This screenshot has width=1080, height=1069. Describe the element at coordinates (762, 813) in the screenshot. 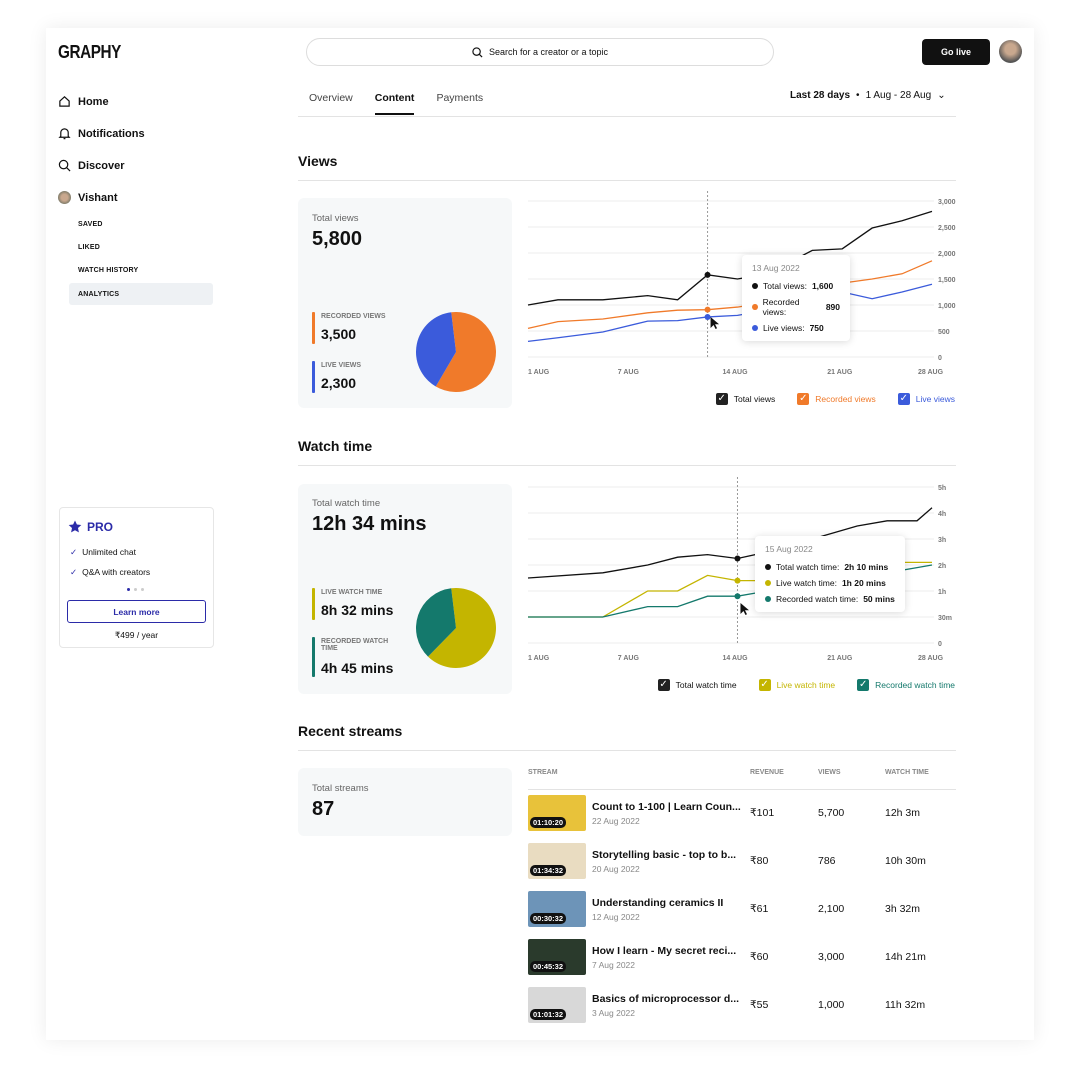

I see `stream-revenue: ₹101` at that location.